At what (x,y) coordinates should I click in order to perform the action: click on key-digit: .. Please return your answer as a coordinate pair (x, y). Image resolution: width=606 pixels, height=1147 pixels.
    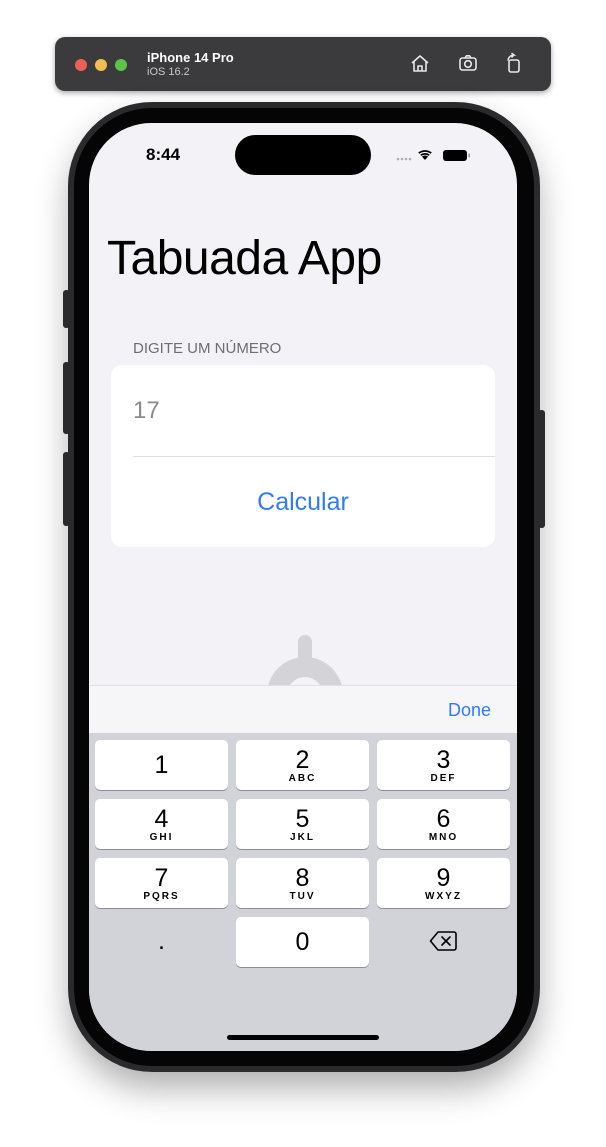
    Looking at the image, I should click on (161, 941).